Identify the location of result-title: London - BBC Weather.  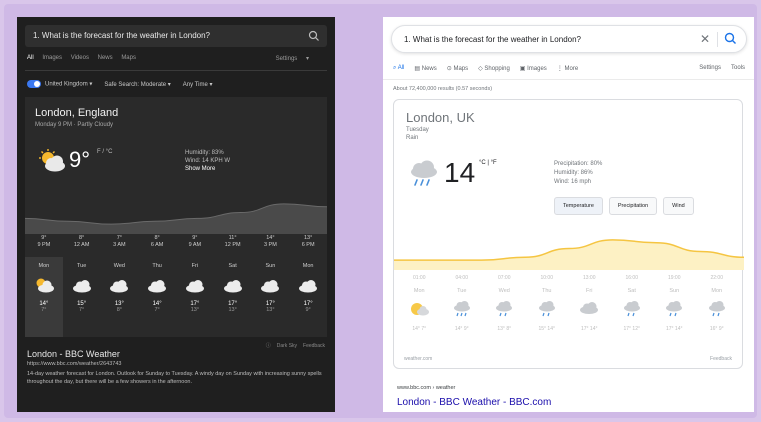
(73, 354).